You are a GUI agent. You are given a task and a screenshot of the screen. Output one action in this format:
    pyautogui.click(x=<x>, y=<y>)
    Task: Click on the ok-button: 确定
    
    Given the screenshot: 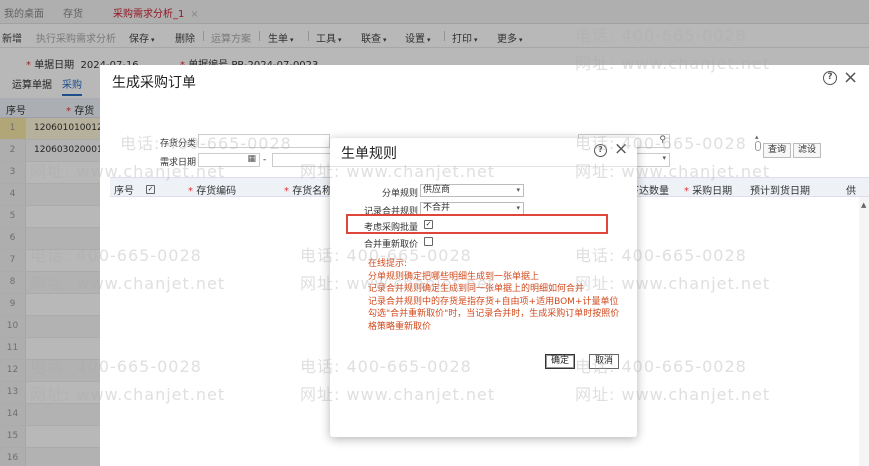 What is the action you would take?
    pyautogui.click(x=560, y=361)
    